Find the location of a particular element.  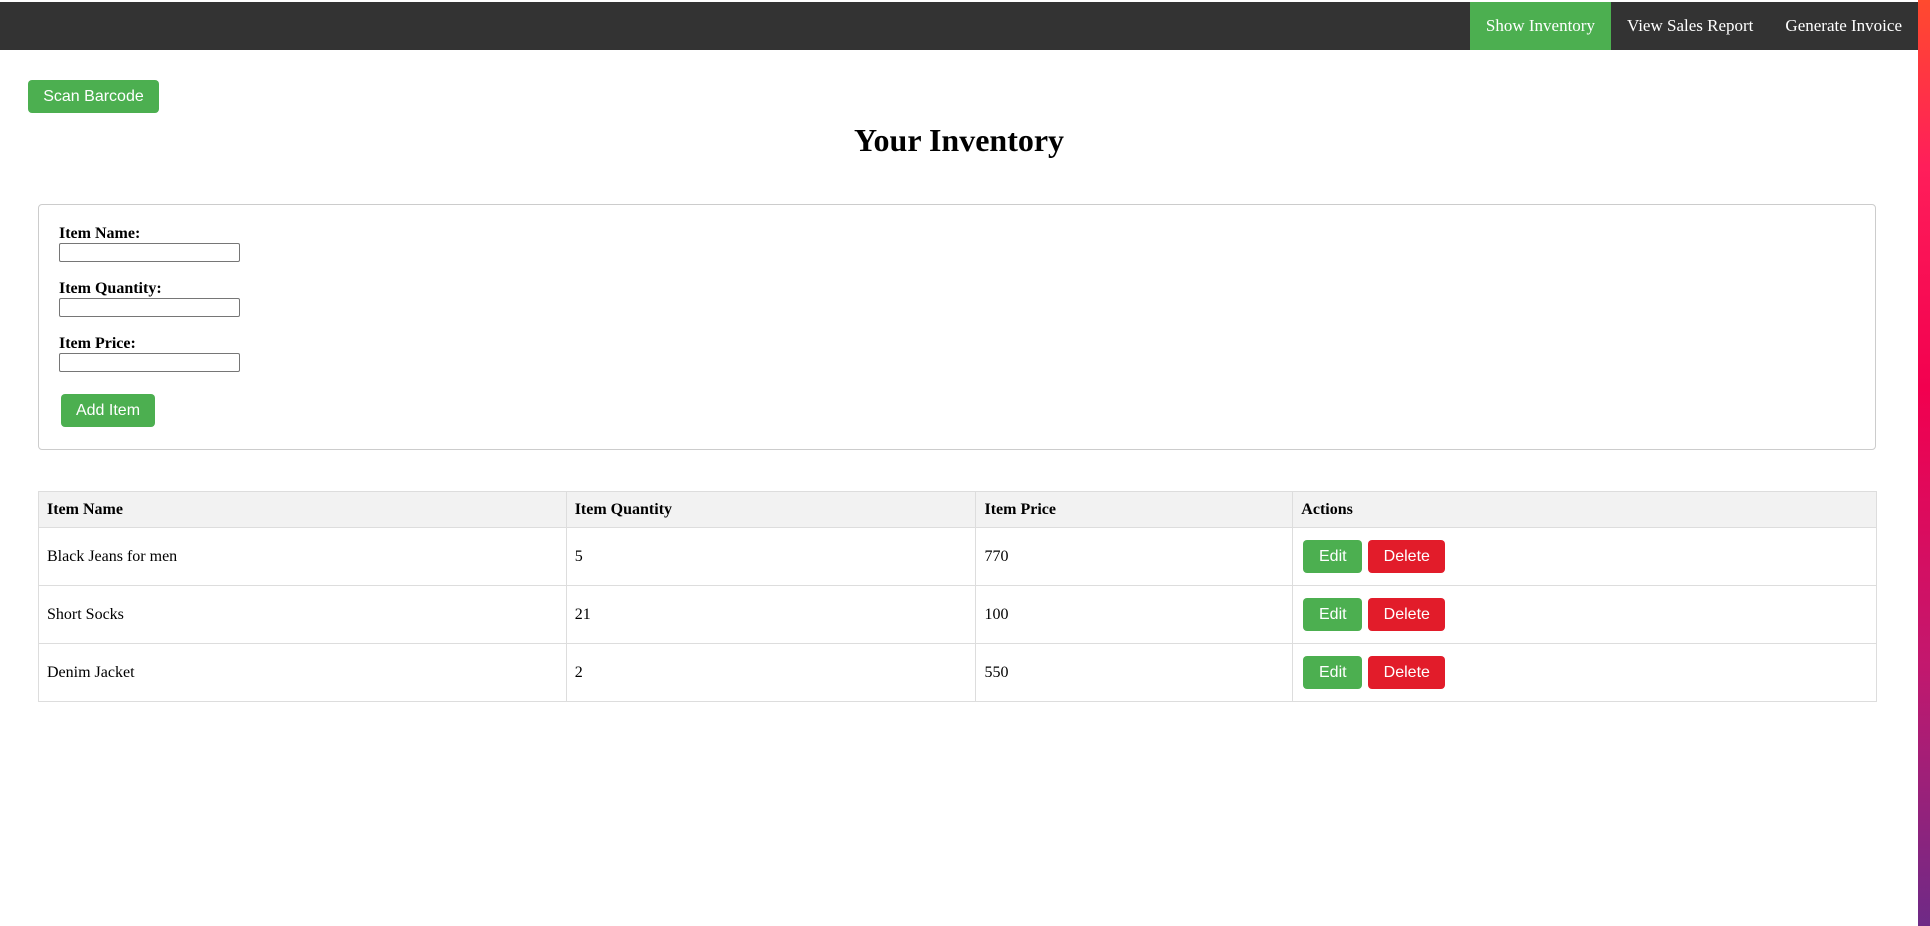

cell-item-price: 770 is located at coordinates (1134, 556).